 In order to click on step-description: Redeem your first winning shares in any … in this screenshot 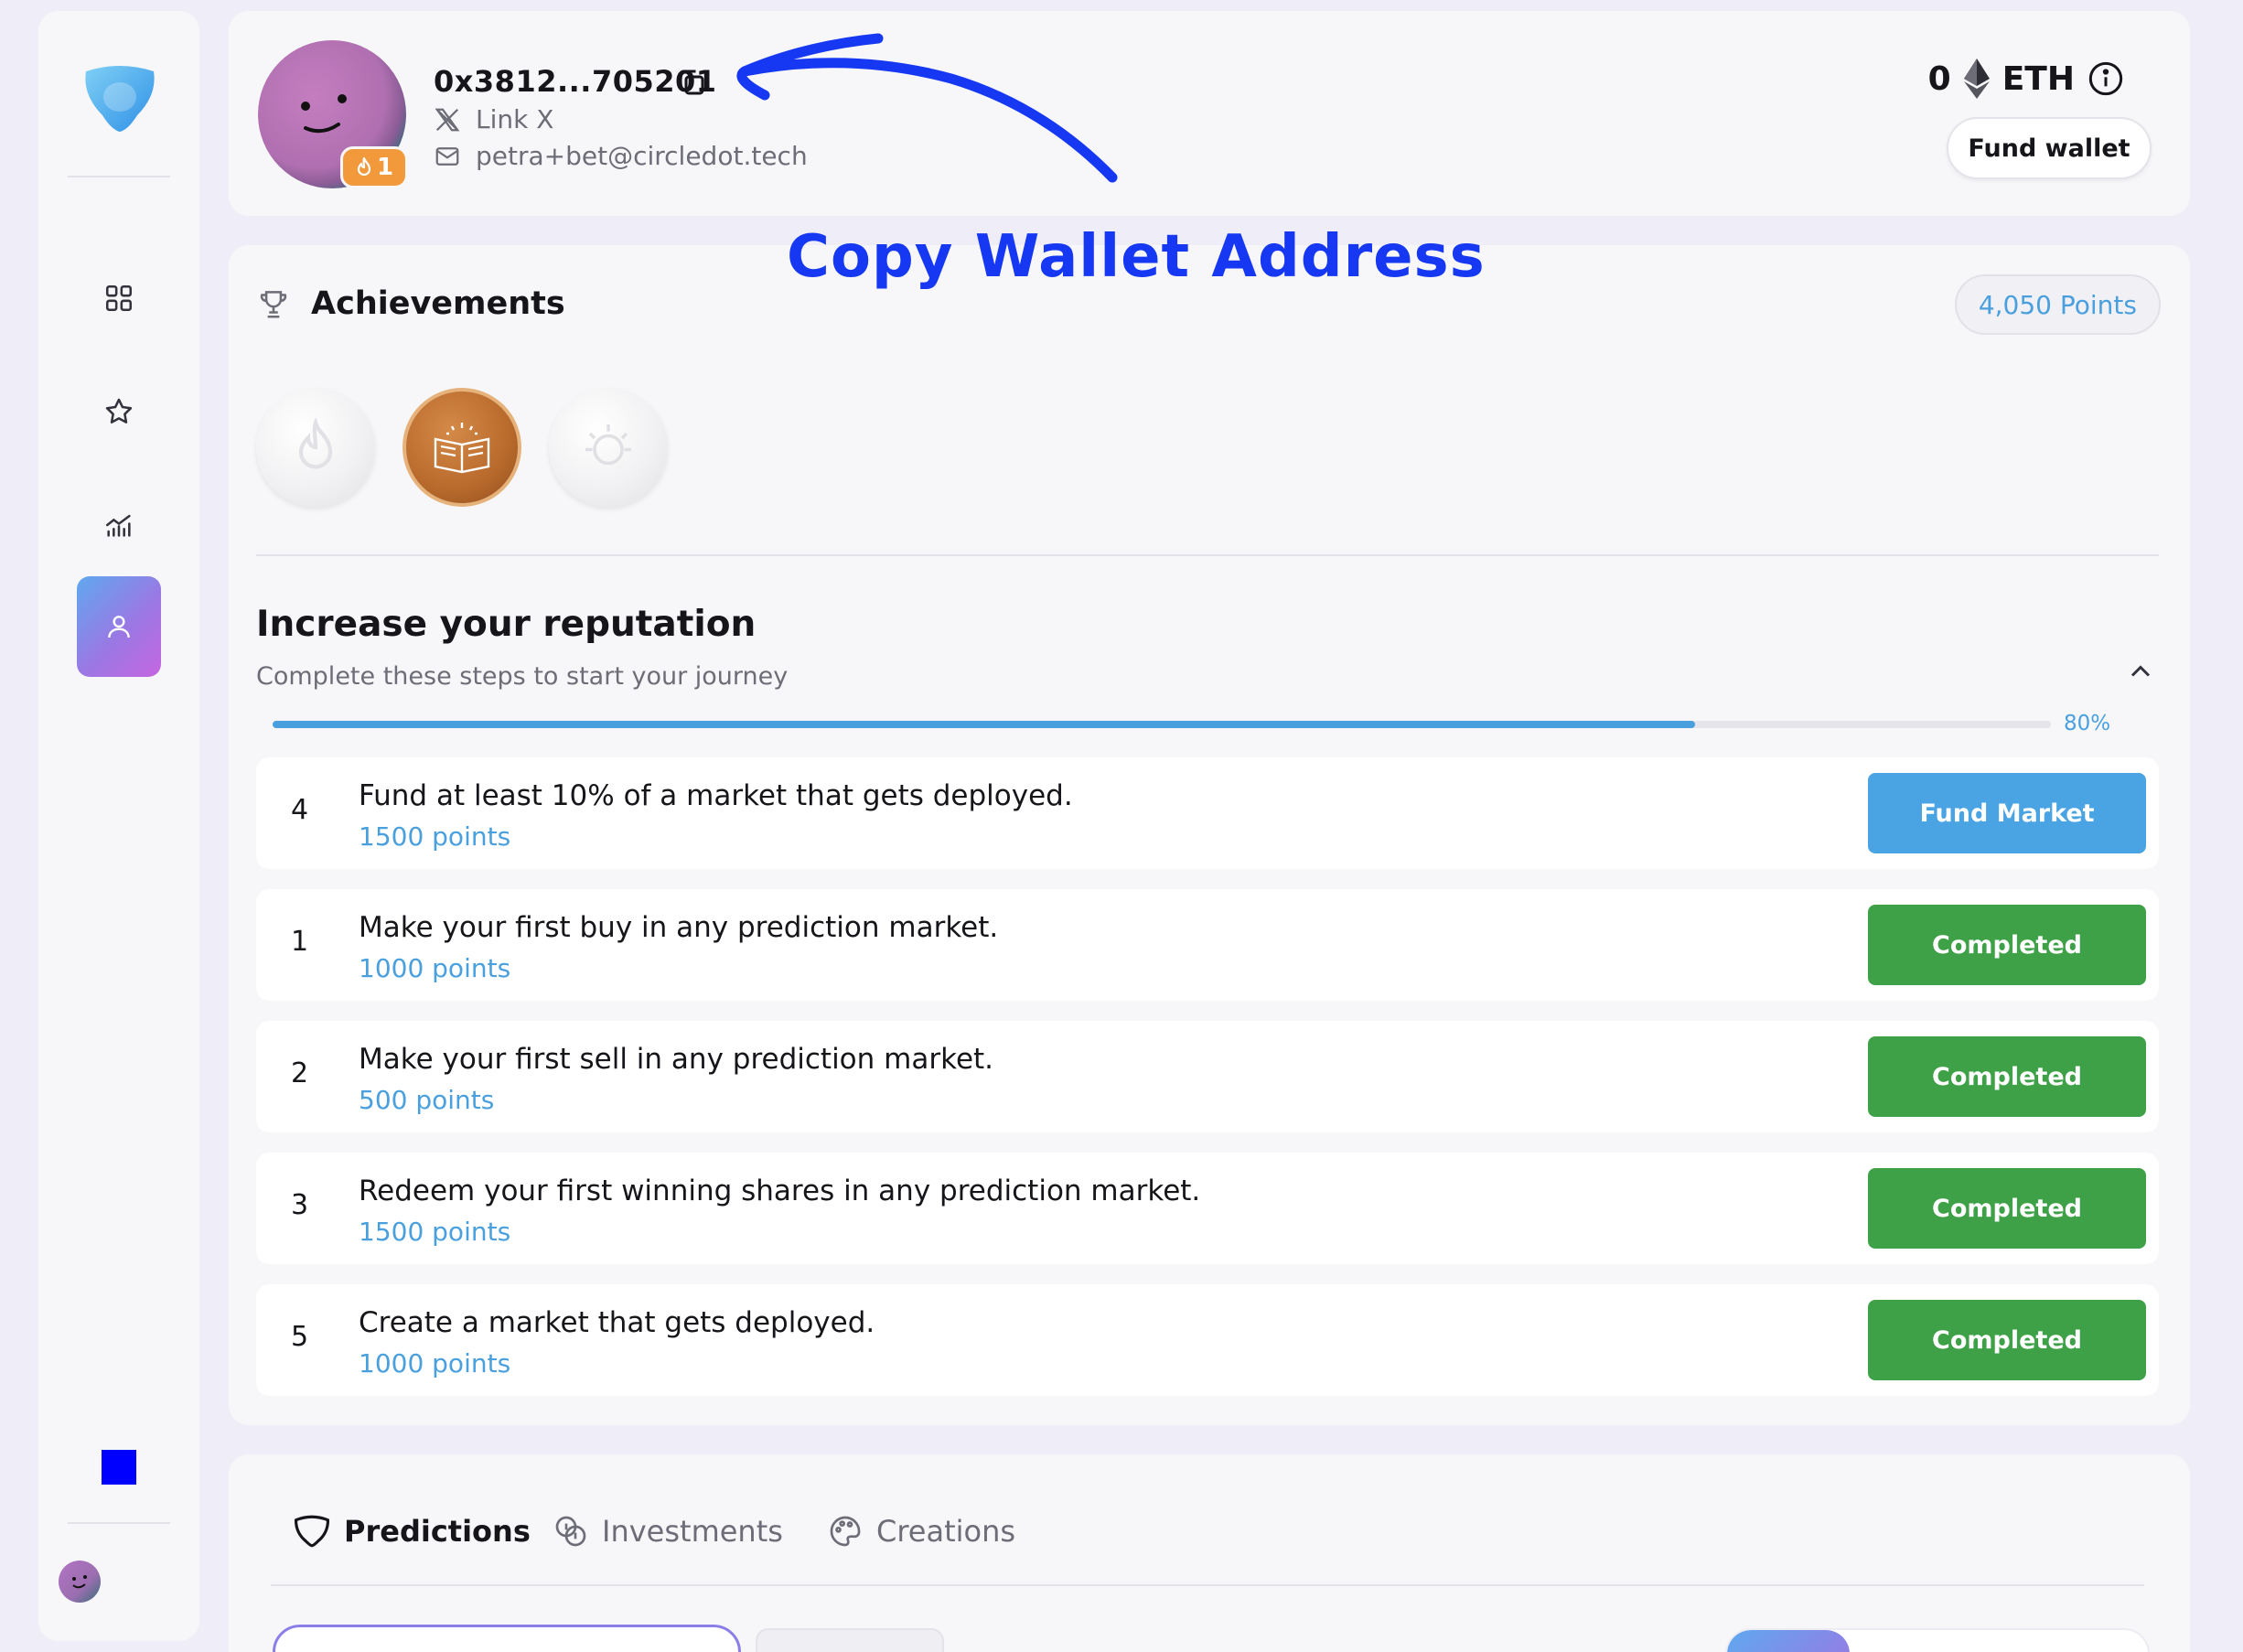, I will do `click(780, 1191)`.